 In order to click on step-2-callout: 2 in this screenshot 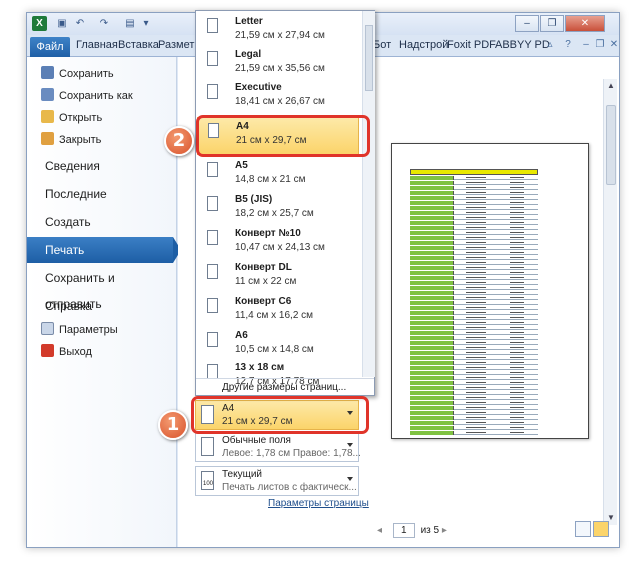, I will do `click(179, 141)`.